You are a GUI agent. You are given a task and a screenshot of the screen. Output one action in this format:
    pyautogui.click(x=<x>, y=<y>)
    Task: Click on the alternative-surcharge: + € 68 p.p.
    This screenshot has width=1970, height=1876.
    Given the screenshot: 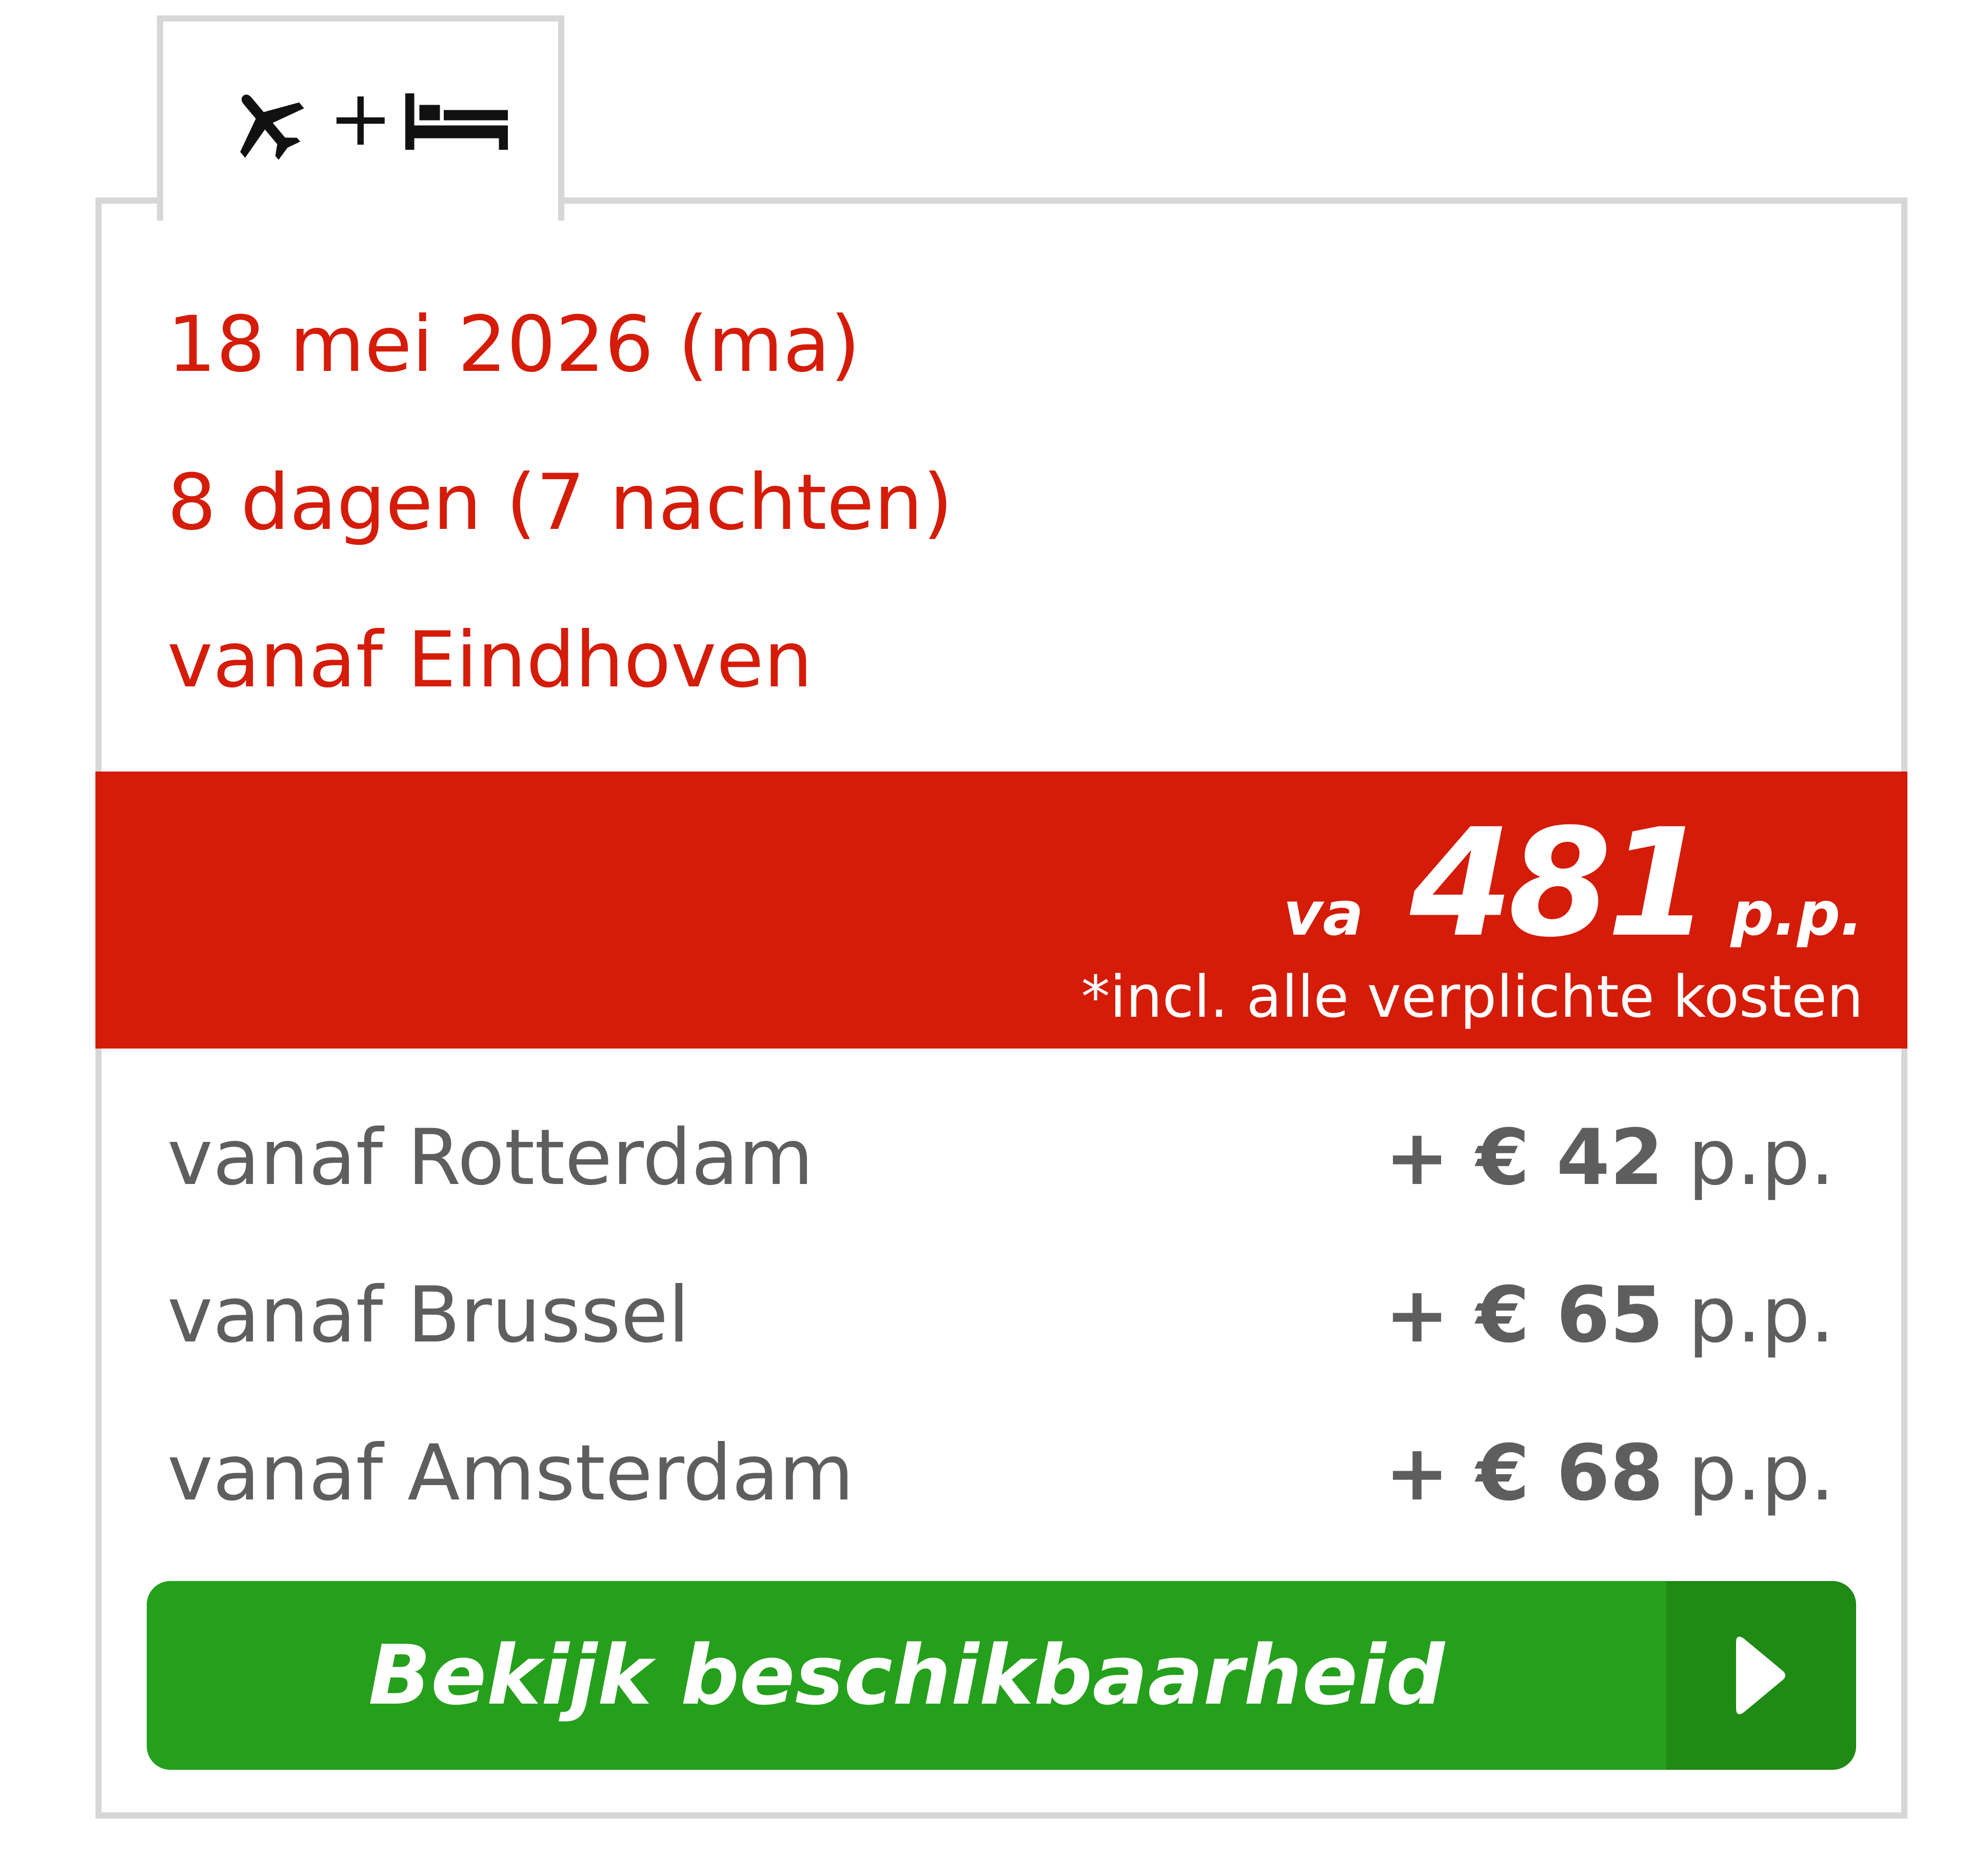 What is the action you would take?
    pyautogui.click(x=1610, y=1473)
    